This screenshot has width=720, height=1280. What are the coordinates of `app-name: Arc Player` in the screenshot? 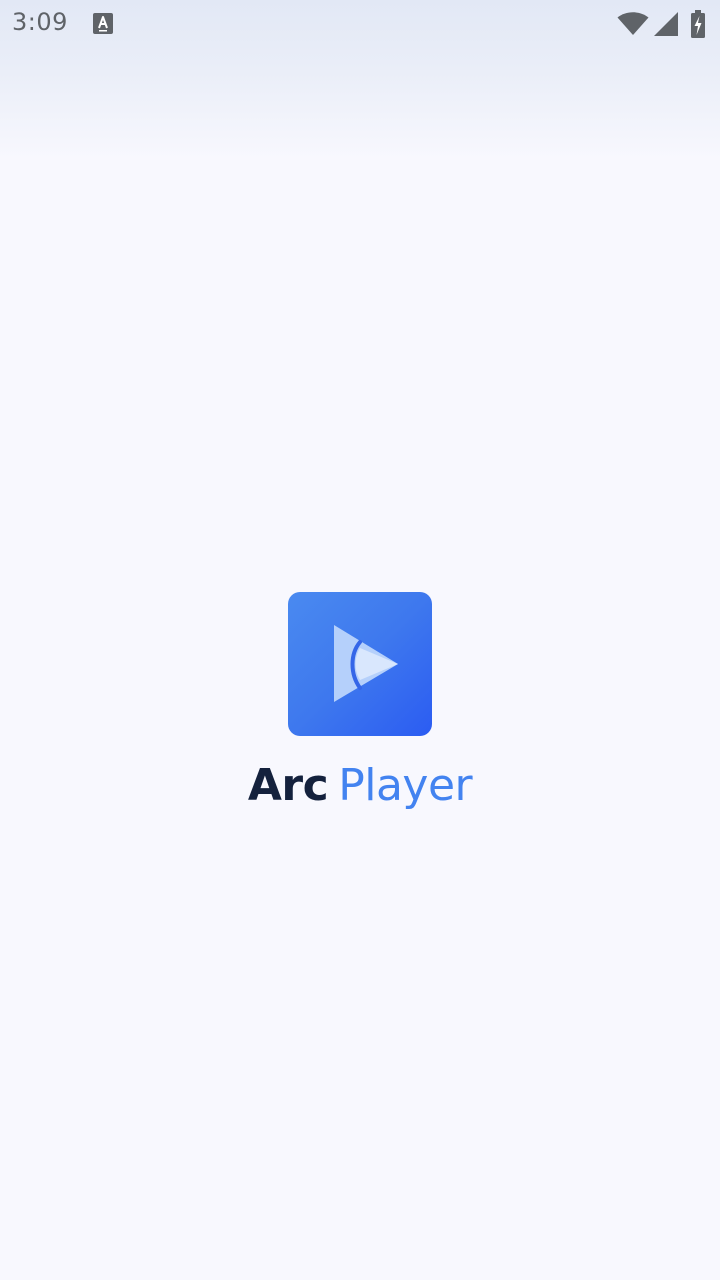 It's located at (360, 785).